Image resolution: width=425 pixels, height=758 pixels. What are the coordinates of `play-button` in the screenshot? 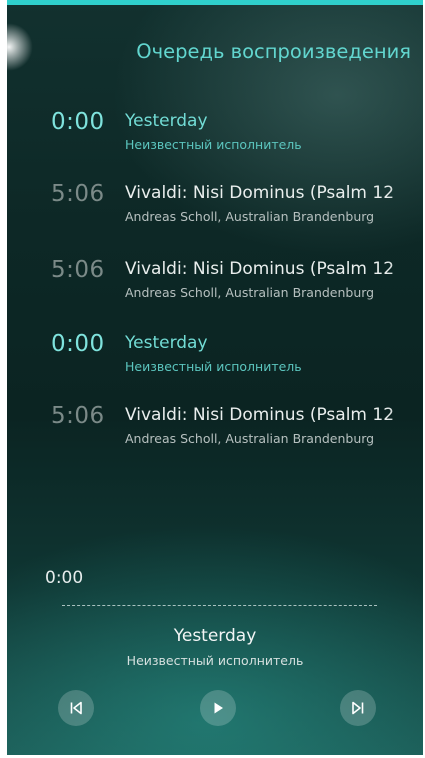 It's located at (218, 708).